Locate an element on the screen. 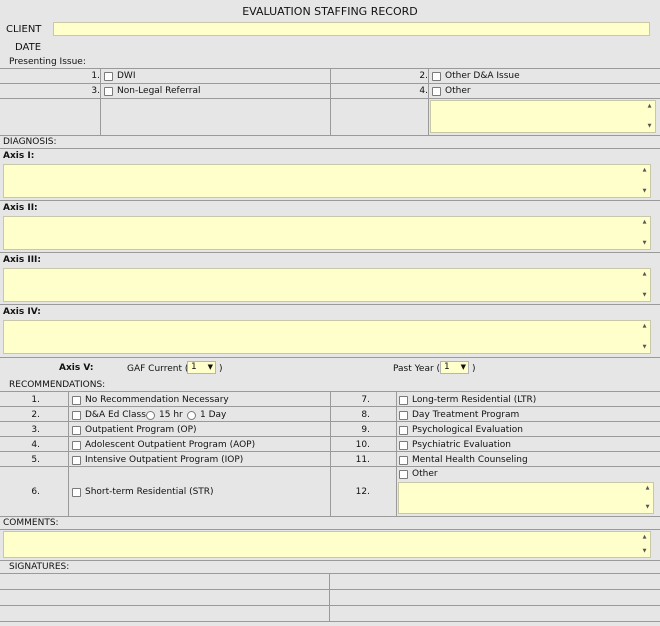 This screenshot has height=626, width=660. axis-3-label: Axis III: is located at coordinates (22, 260).